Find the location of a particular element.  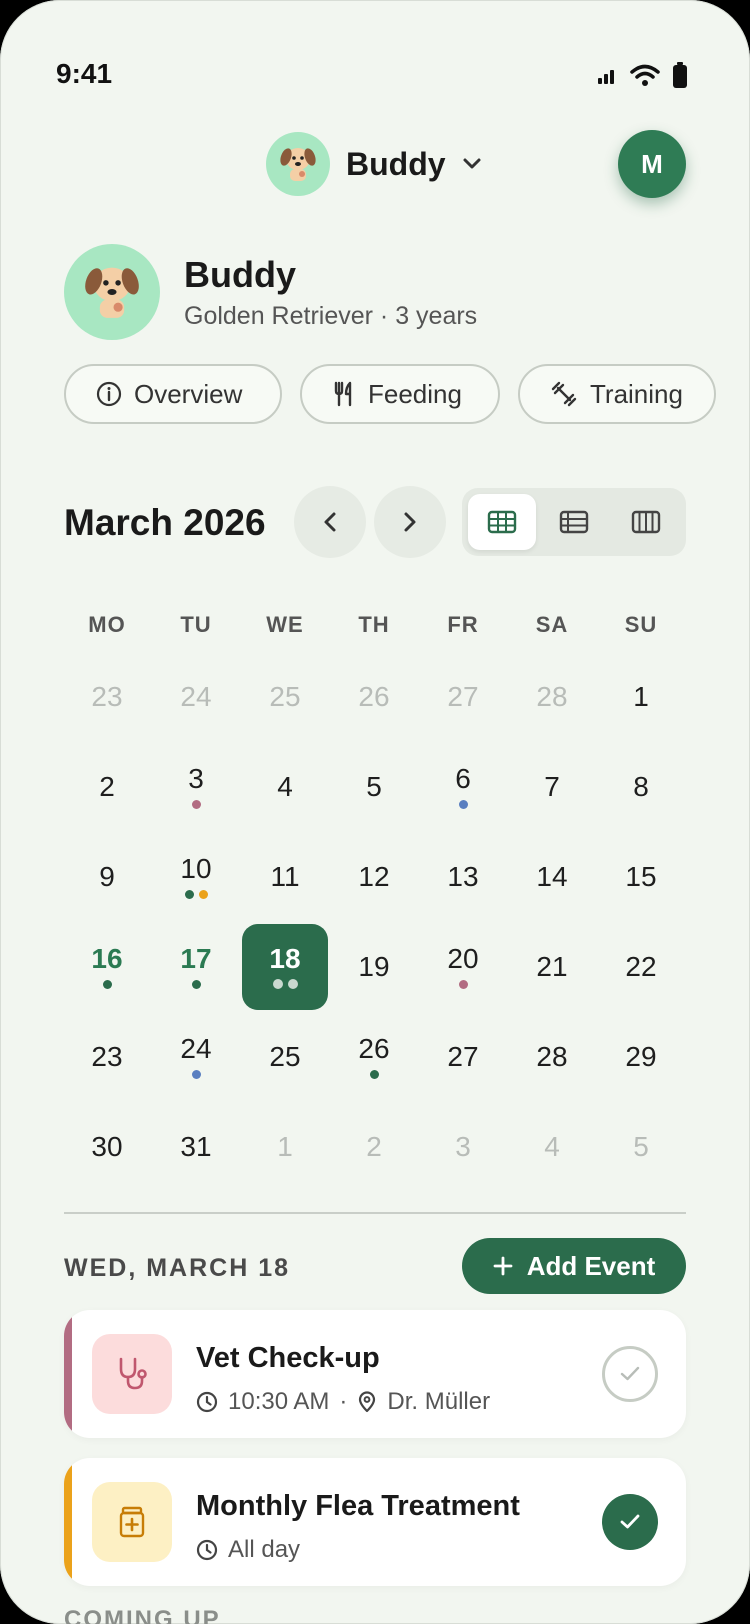

chip-feeding: Feeding is located at coordinates (400, 394).